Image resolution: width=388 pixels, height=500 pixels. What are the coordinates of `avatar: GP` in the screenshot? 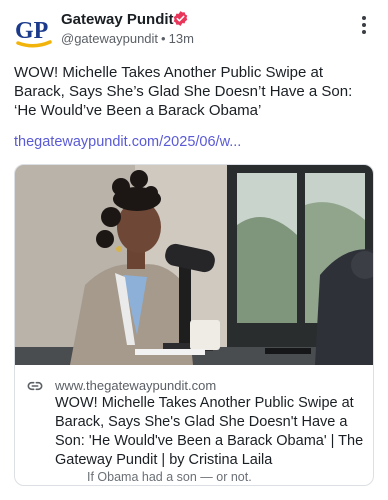 It's located at (34, 32).